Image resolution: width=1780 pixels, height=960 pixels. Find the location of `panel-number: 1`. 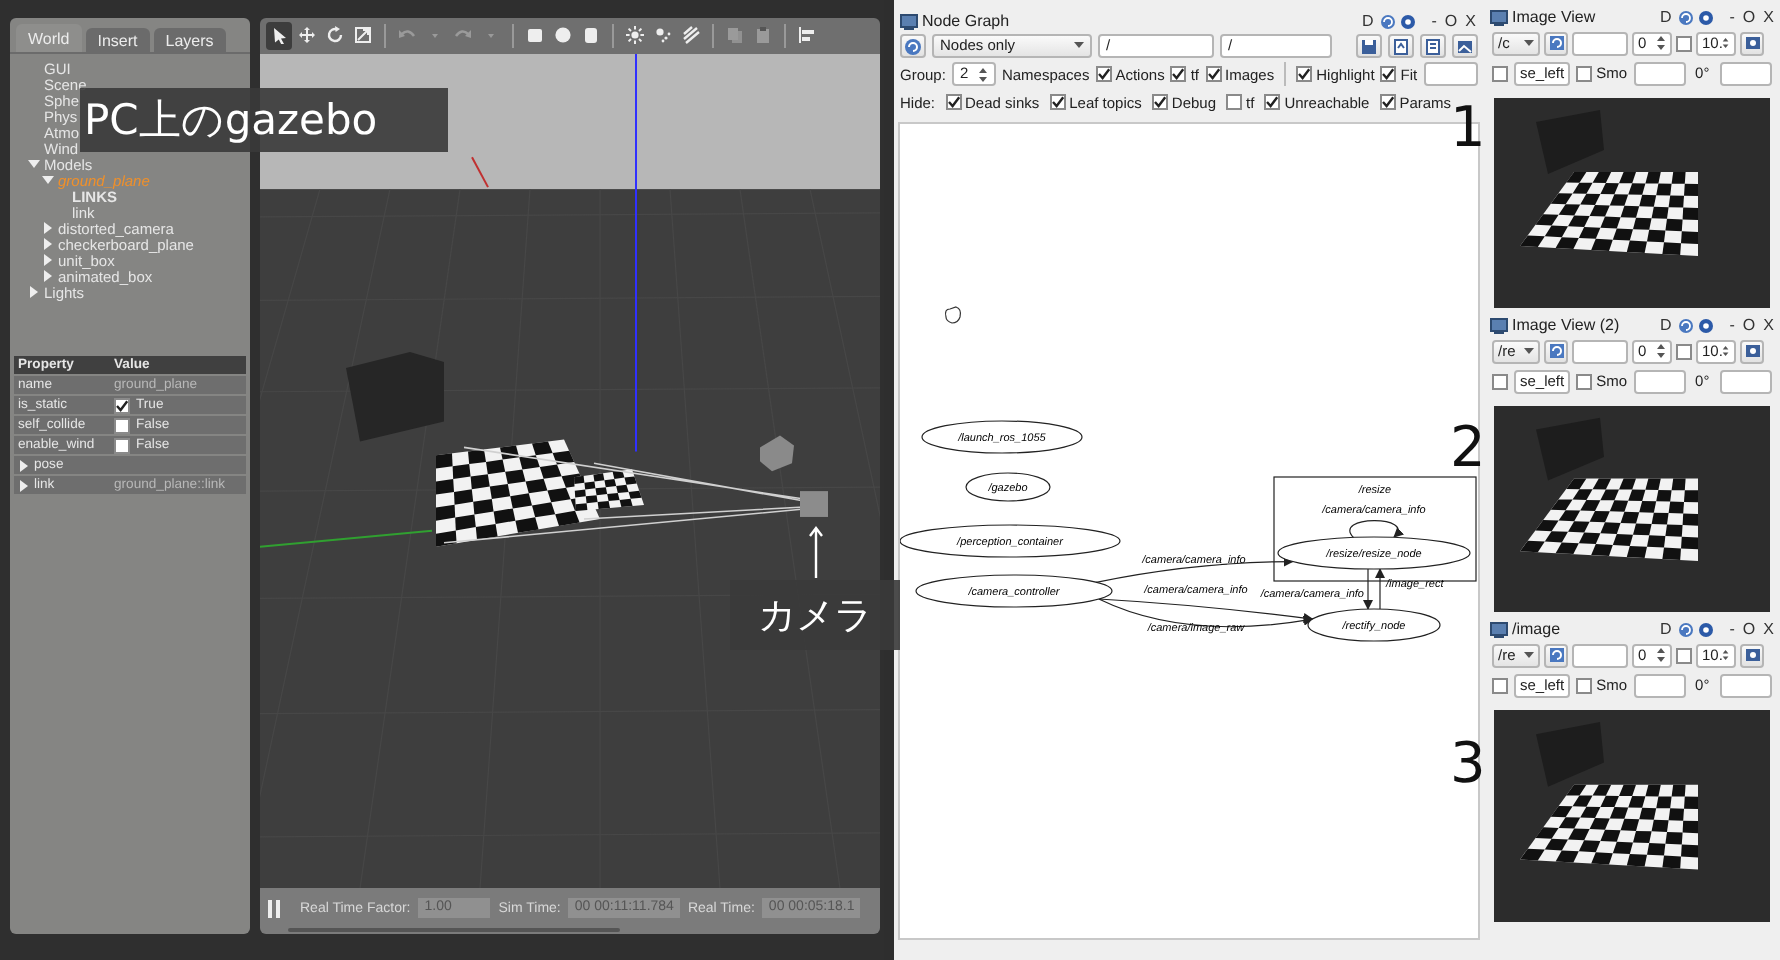

panel-number: 1 is located at coordinates (1468, 128).